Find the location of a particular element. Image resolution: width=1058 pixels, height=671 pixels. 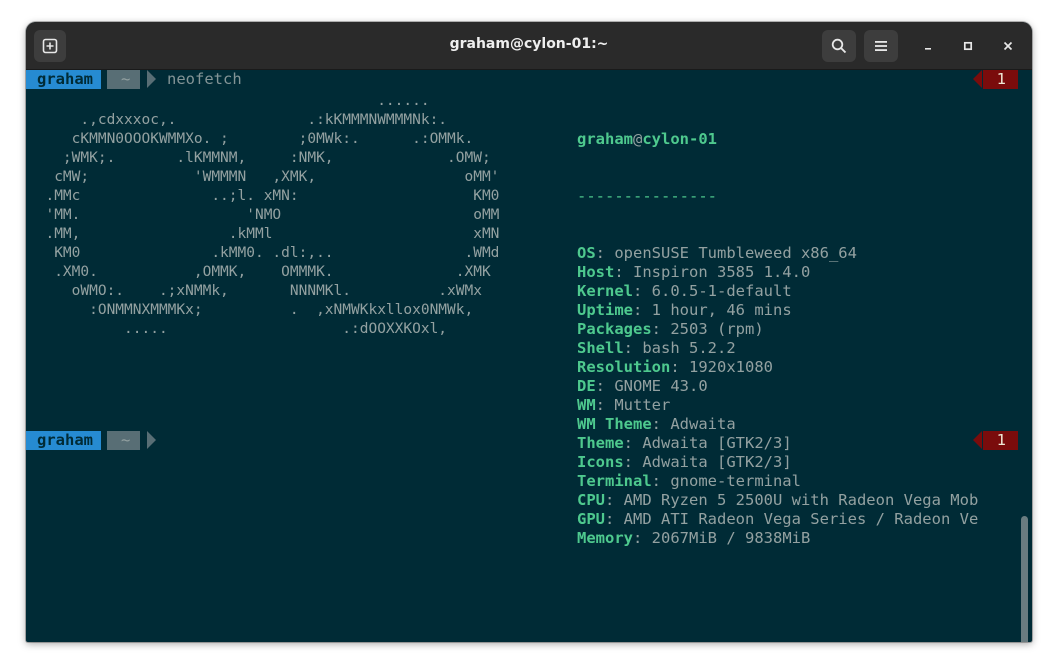

info-row: Host: Inspiron 3585 1.4.0 is located at coordinates (777, 272).